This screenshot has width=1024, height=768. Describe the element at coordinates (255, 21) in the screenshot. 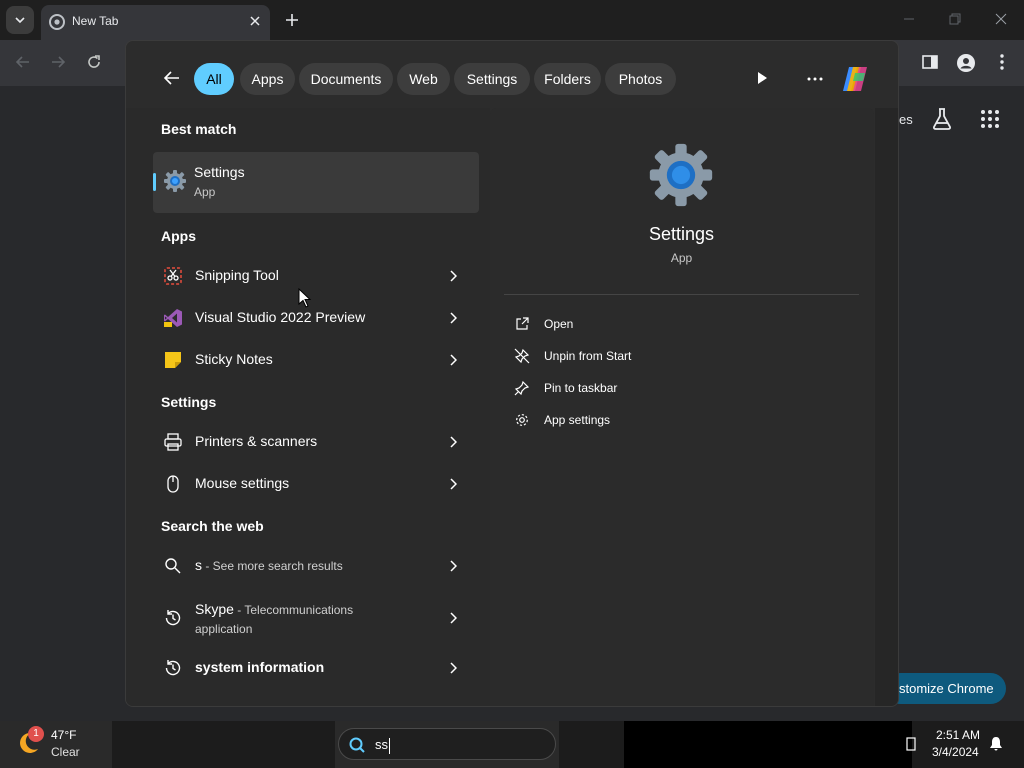

I see `close-icon` at that location.